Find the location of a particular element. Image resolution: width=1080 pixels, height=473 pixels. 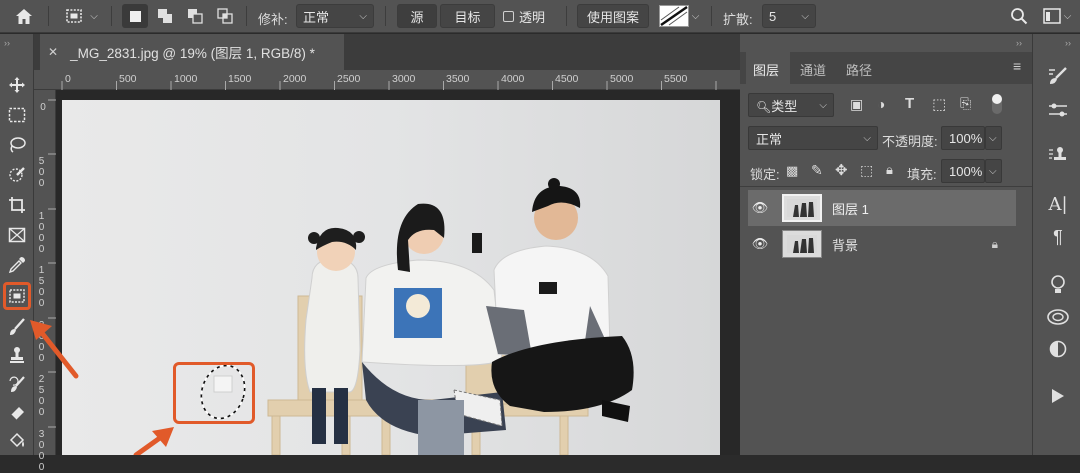

lock-transparent-icon: ▩ is located at coordinates (792, 171).